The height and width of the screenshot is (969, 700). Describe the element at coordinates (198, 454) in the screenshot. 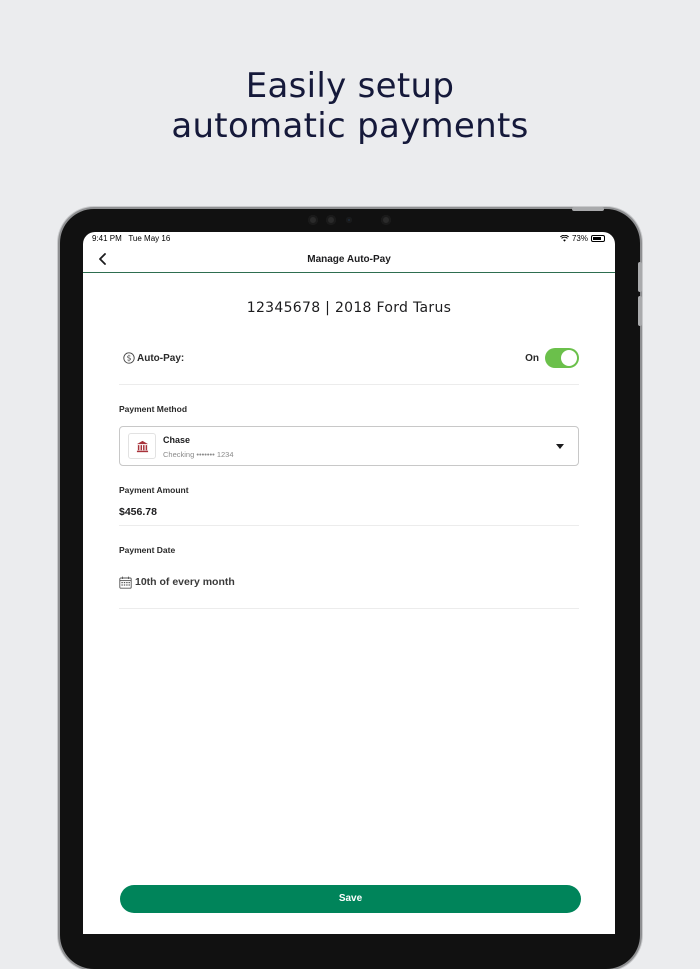

I see `bank-account: Checking ••••••• 1234` at that location.